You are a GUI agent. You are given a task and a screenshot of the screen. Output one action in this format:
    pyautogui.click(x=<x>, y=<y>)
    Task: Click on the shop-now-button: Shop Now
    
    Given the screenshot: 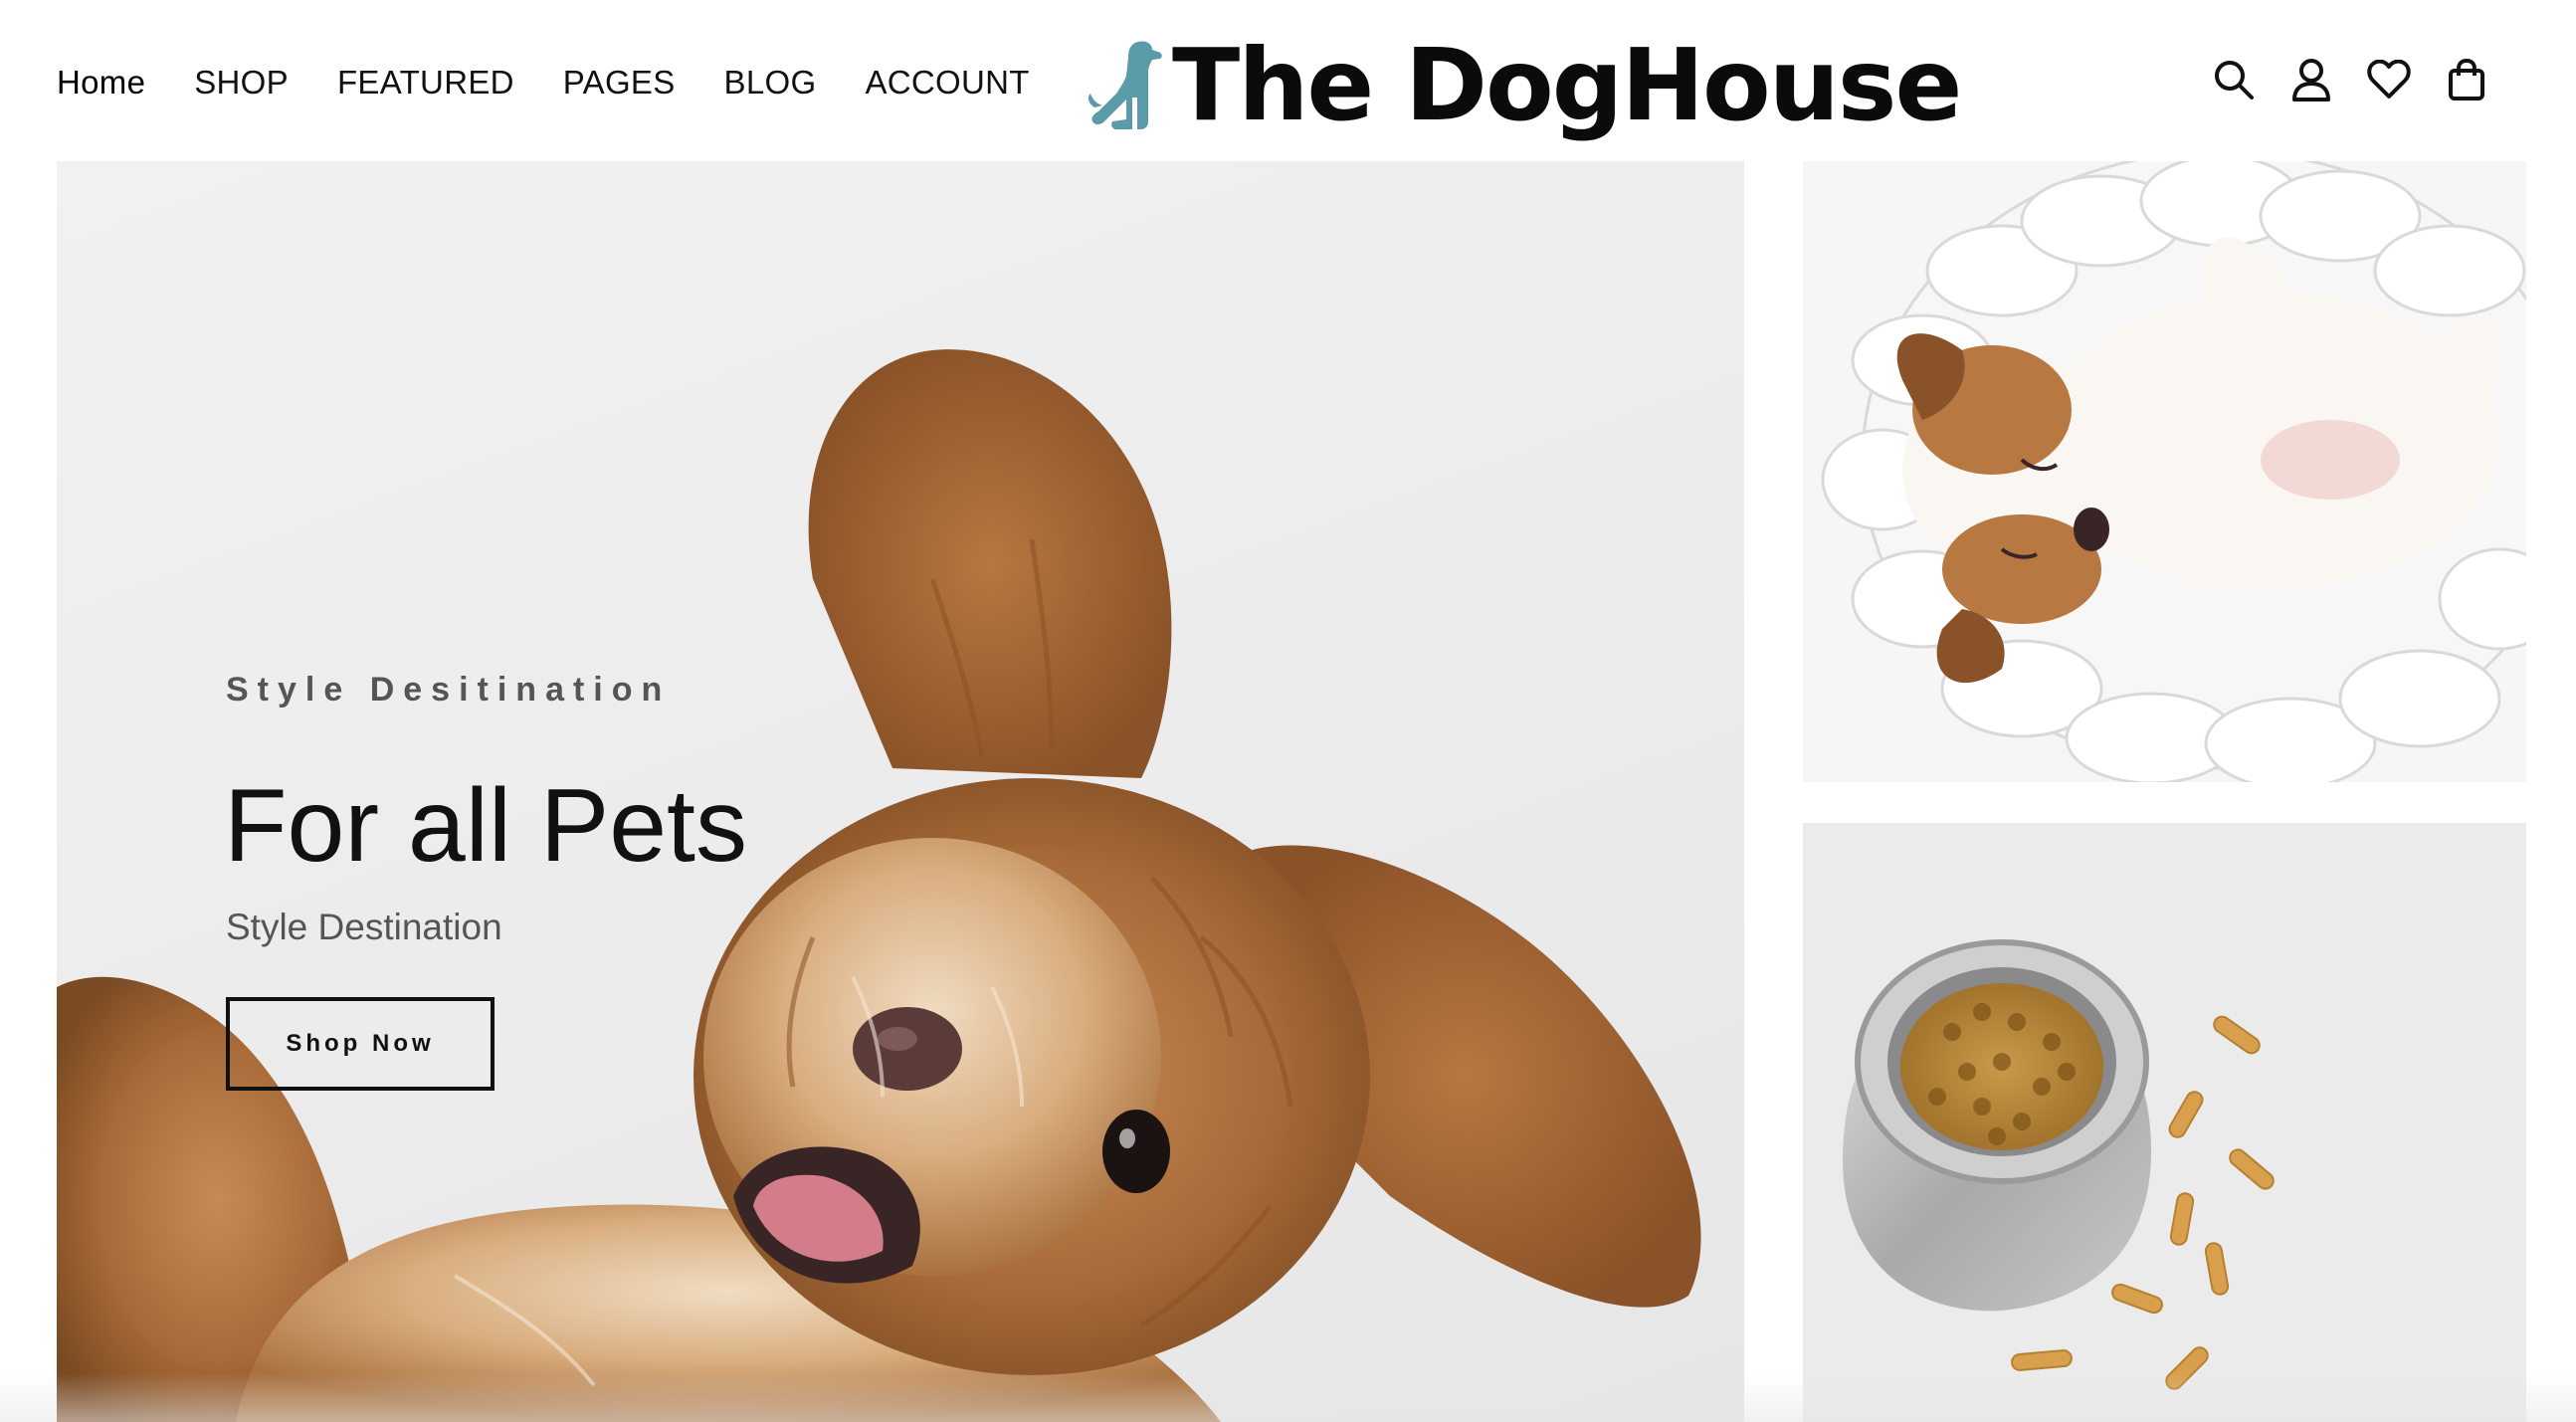 What is the action you would take?
    pyautogui.click(x=360, y=1044)
    